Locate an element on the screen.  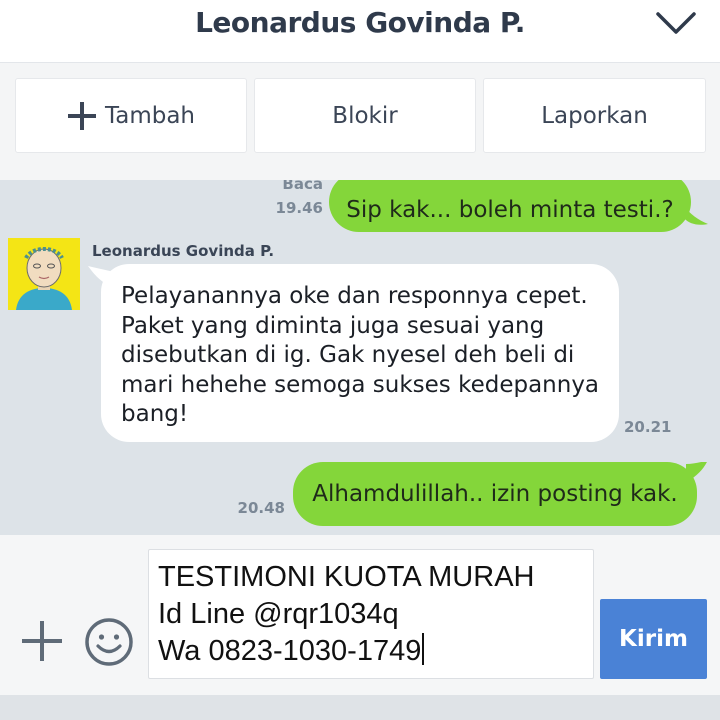
block-button: Blokir is located at coordinates (365, 115).